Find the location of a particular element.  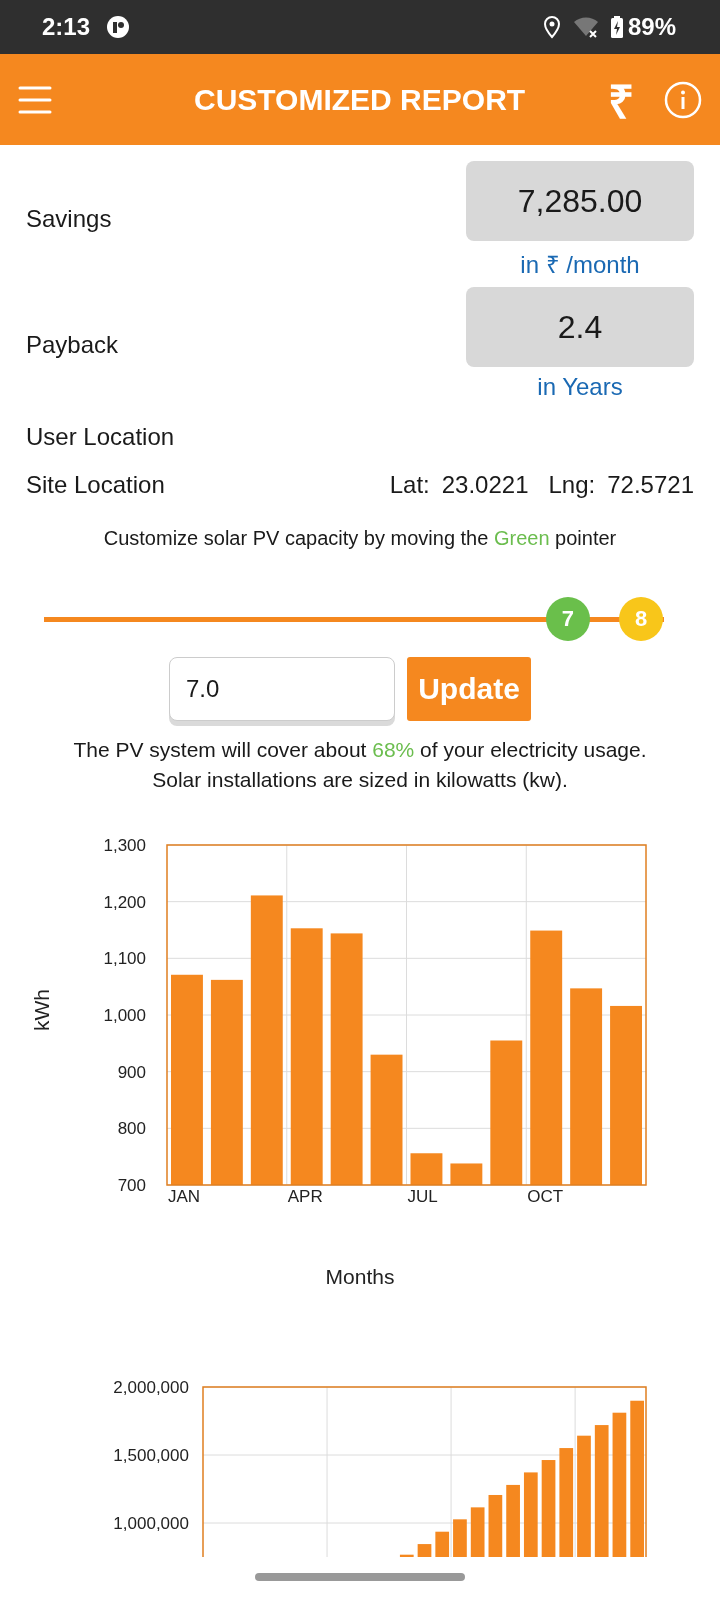

x-tick-label: JAN is located at coordinates (184, 1196).